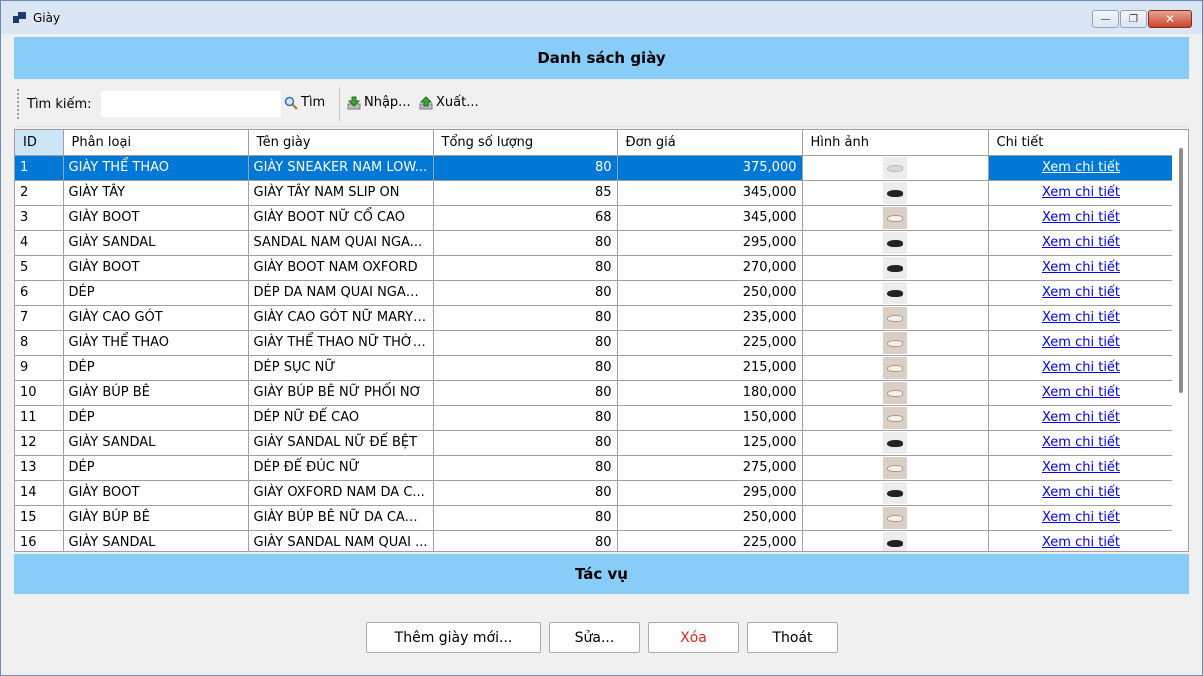  I want to click on close-button: ✕, so click(1170, 19).